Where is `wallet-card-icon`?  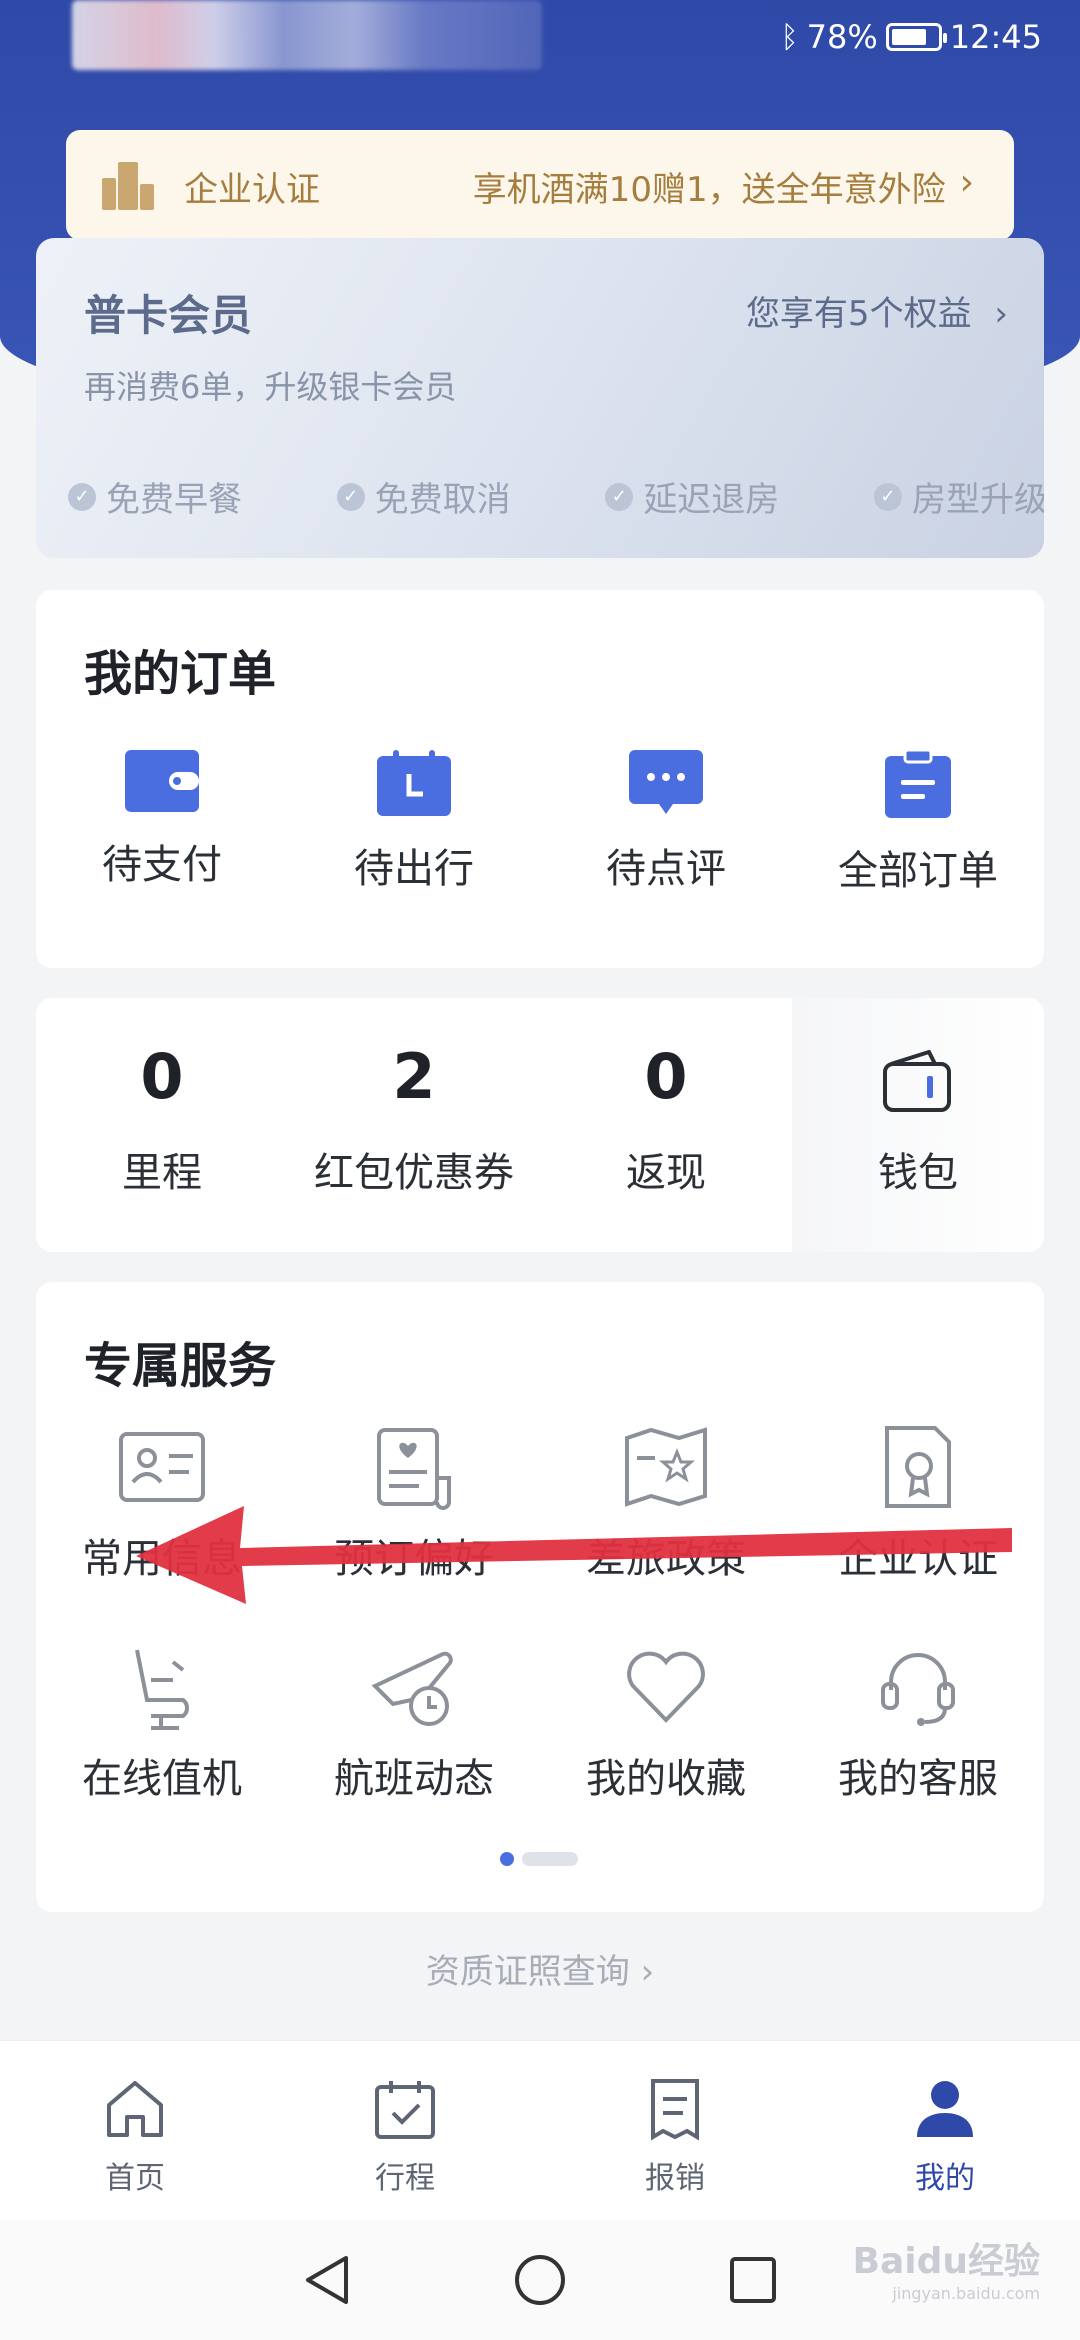 wallet-card-icon is located at coordinates (162, 781).